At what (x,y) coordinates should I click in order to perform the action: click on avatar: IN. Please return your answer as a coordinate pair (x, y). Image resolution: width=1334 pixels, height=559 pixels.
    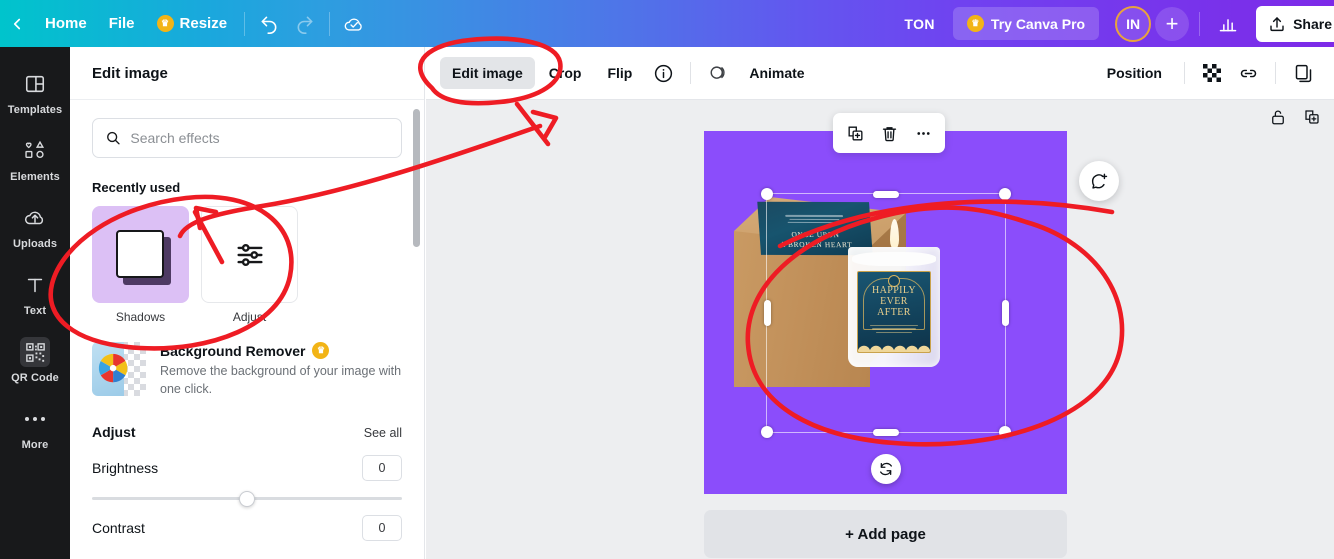
    Looking at the image, I should click on (1133, 23).